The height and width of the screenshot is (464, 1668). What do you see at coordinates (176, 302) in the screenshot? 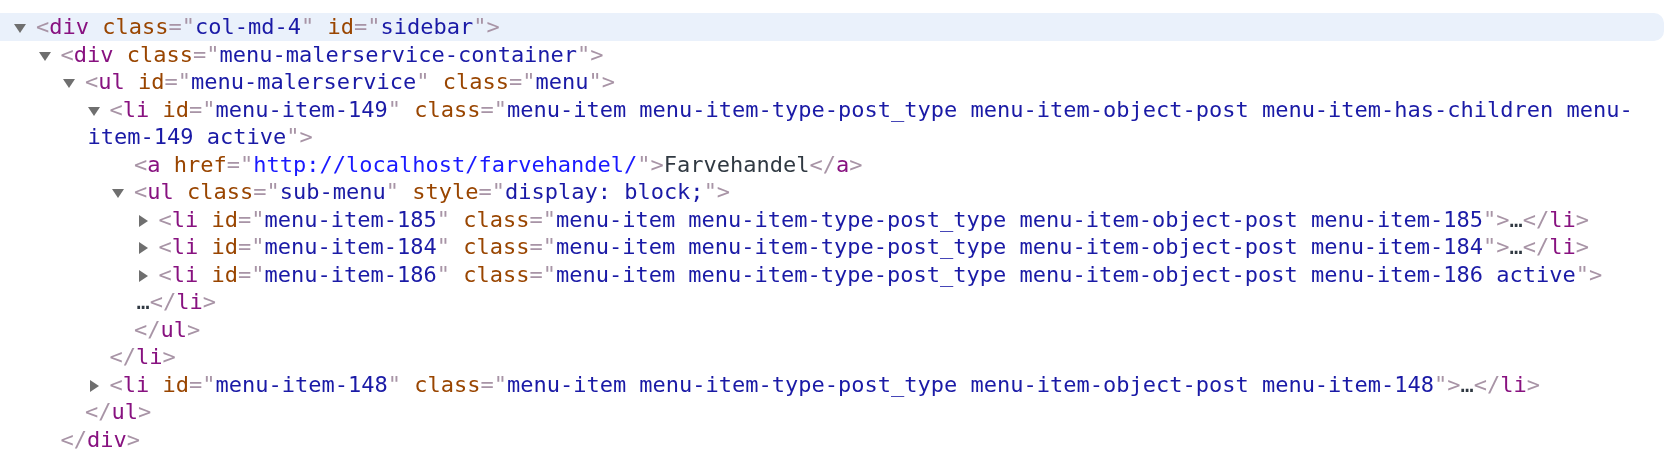
I see `html-tag-line: …</li>` at bounding box center [176, 302].